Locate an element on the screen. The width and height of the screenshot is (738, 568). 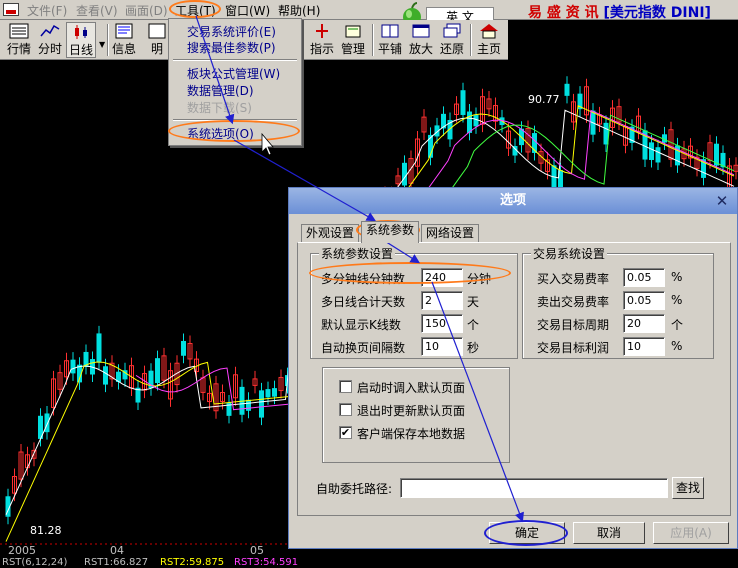
target-period-input: 20 is located at coordinates (644, 323).